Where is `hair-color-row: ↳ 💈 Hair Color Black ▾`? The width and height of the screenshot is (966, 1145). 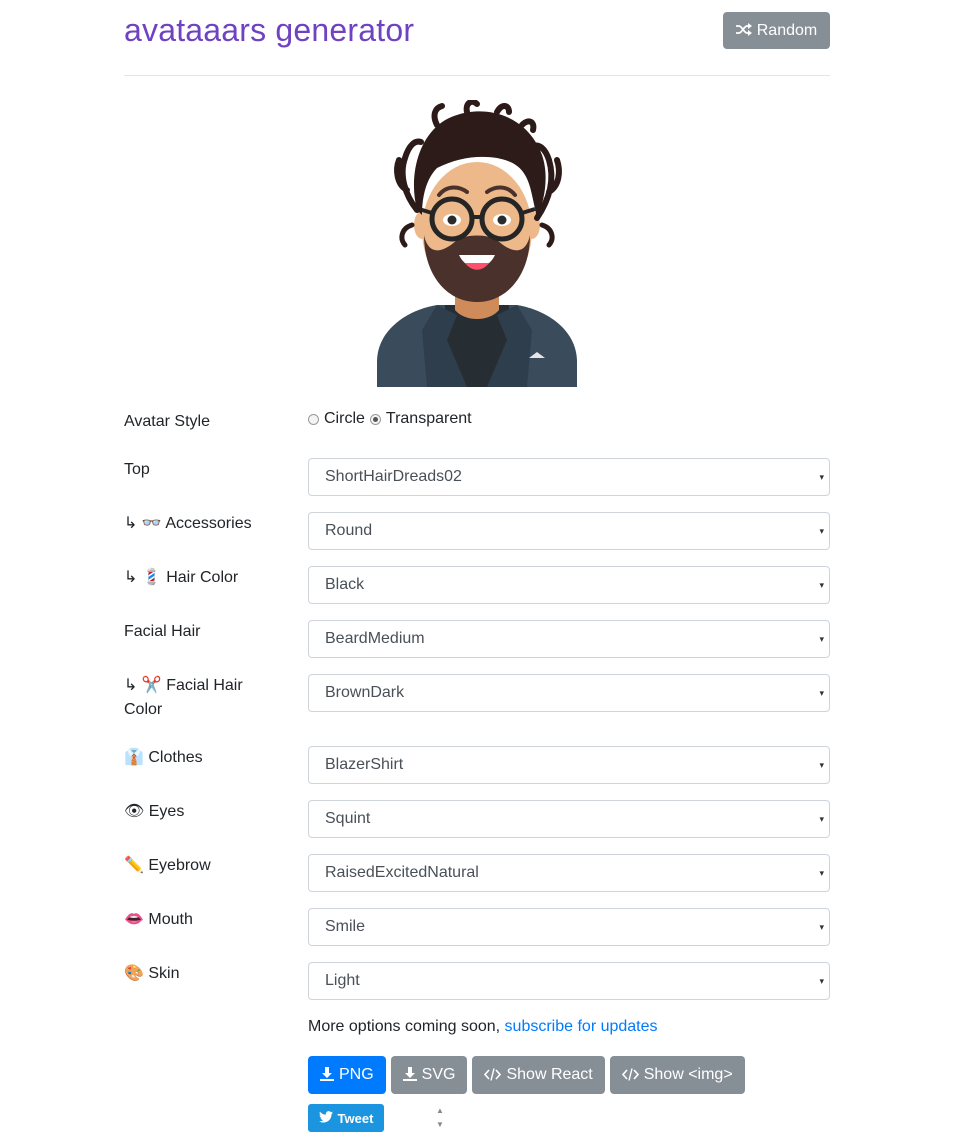
hair-color-row: ↳ 💈 Hair Color Black ▾ is located at coordinates (477, 585).